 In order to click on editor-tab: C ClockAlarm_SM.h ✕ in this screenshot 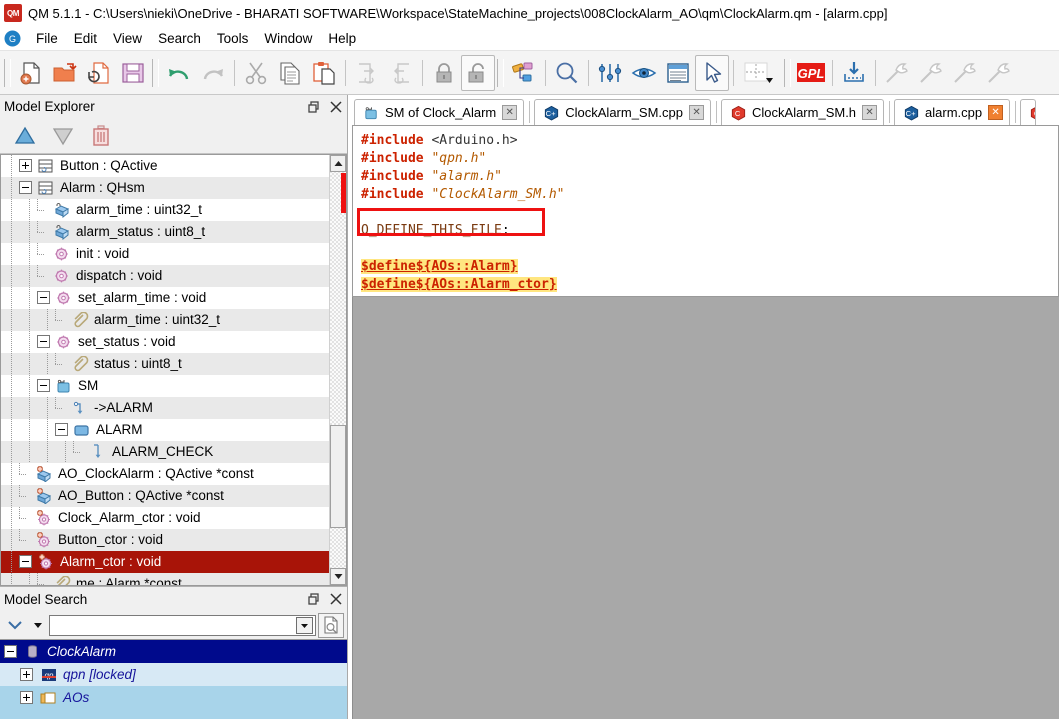, I will do `click(803, 112)`.